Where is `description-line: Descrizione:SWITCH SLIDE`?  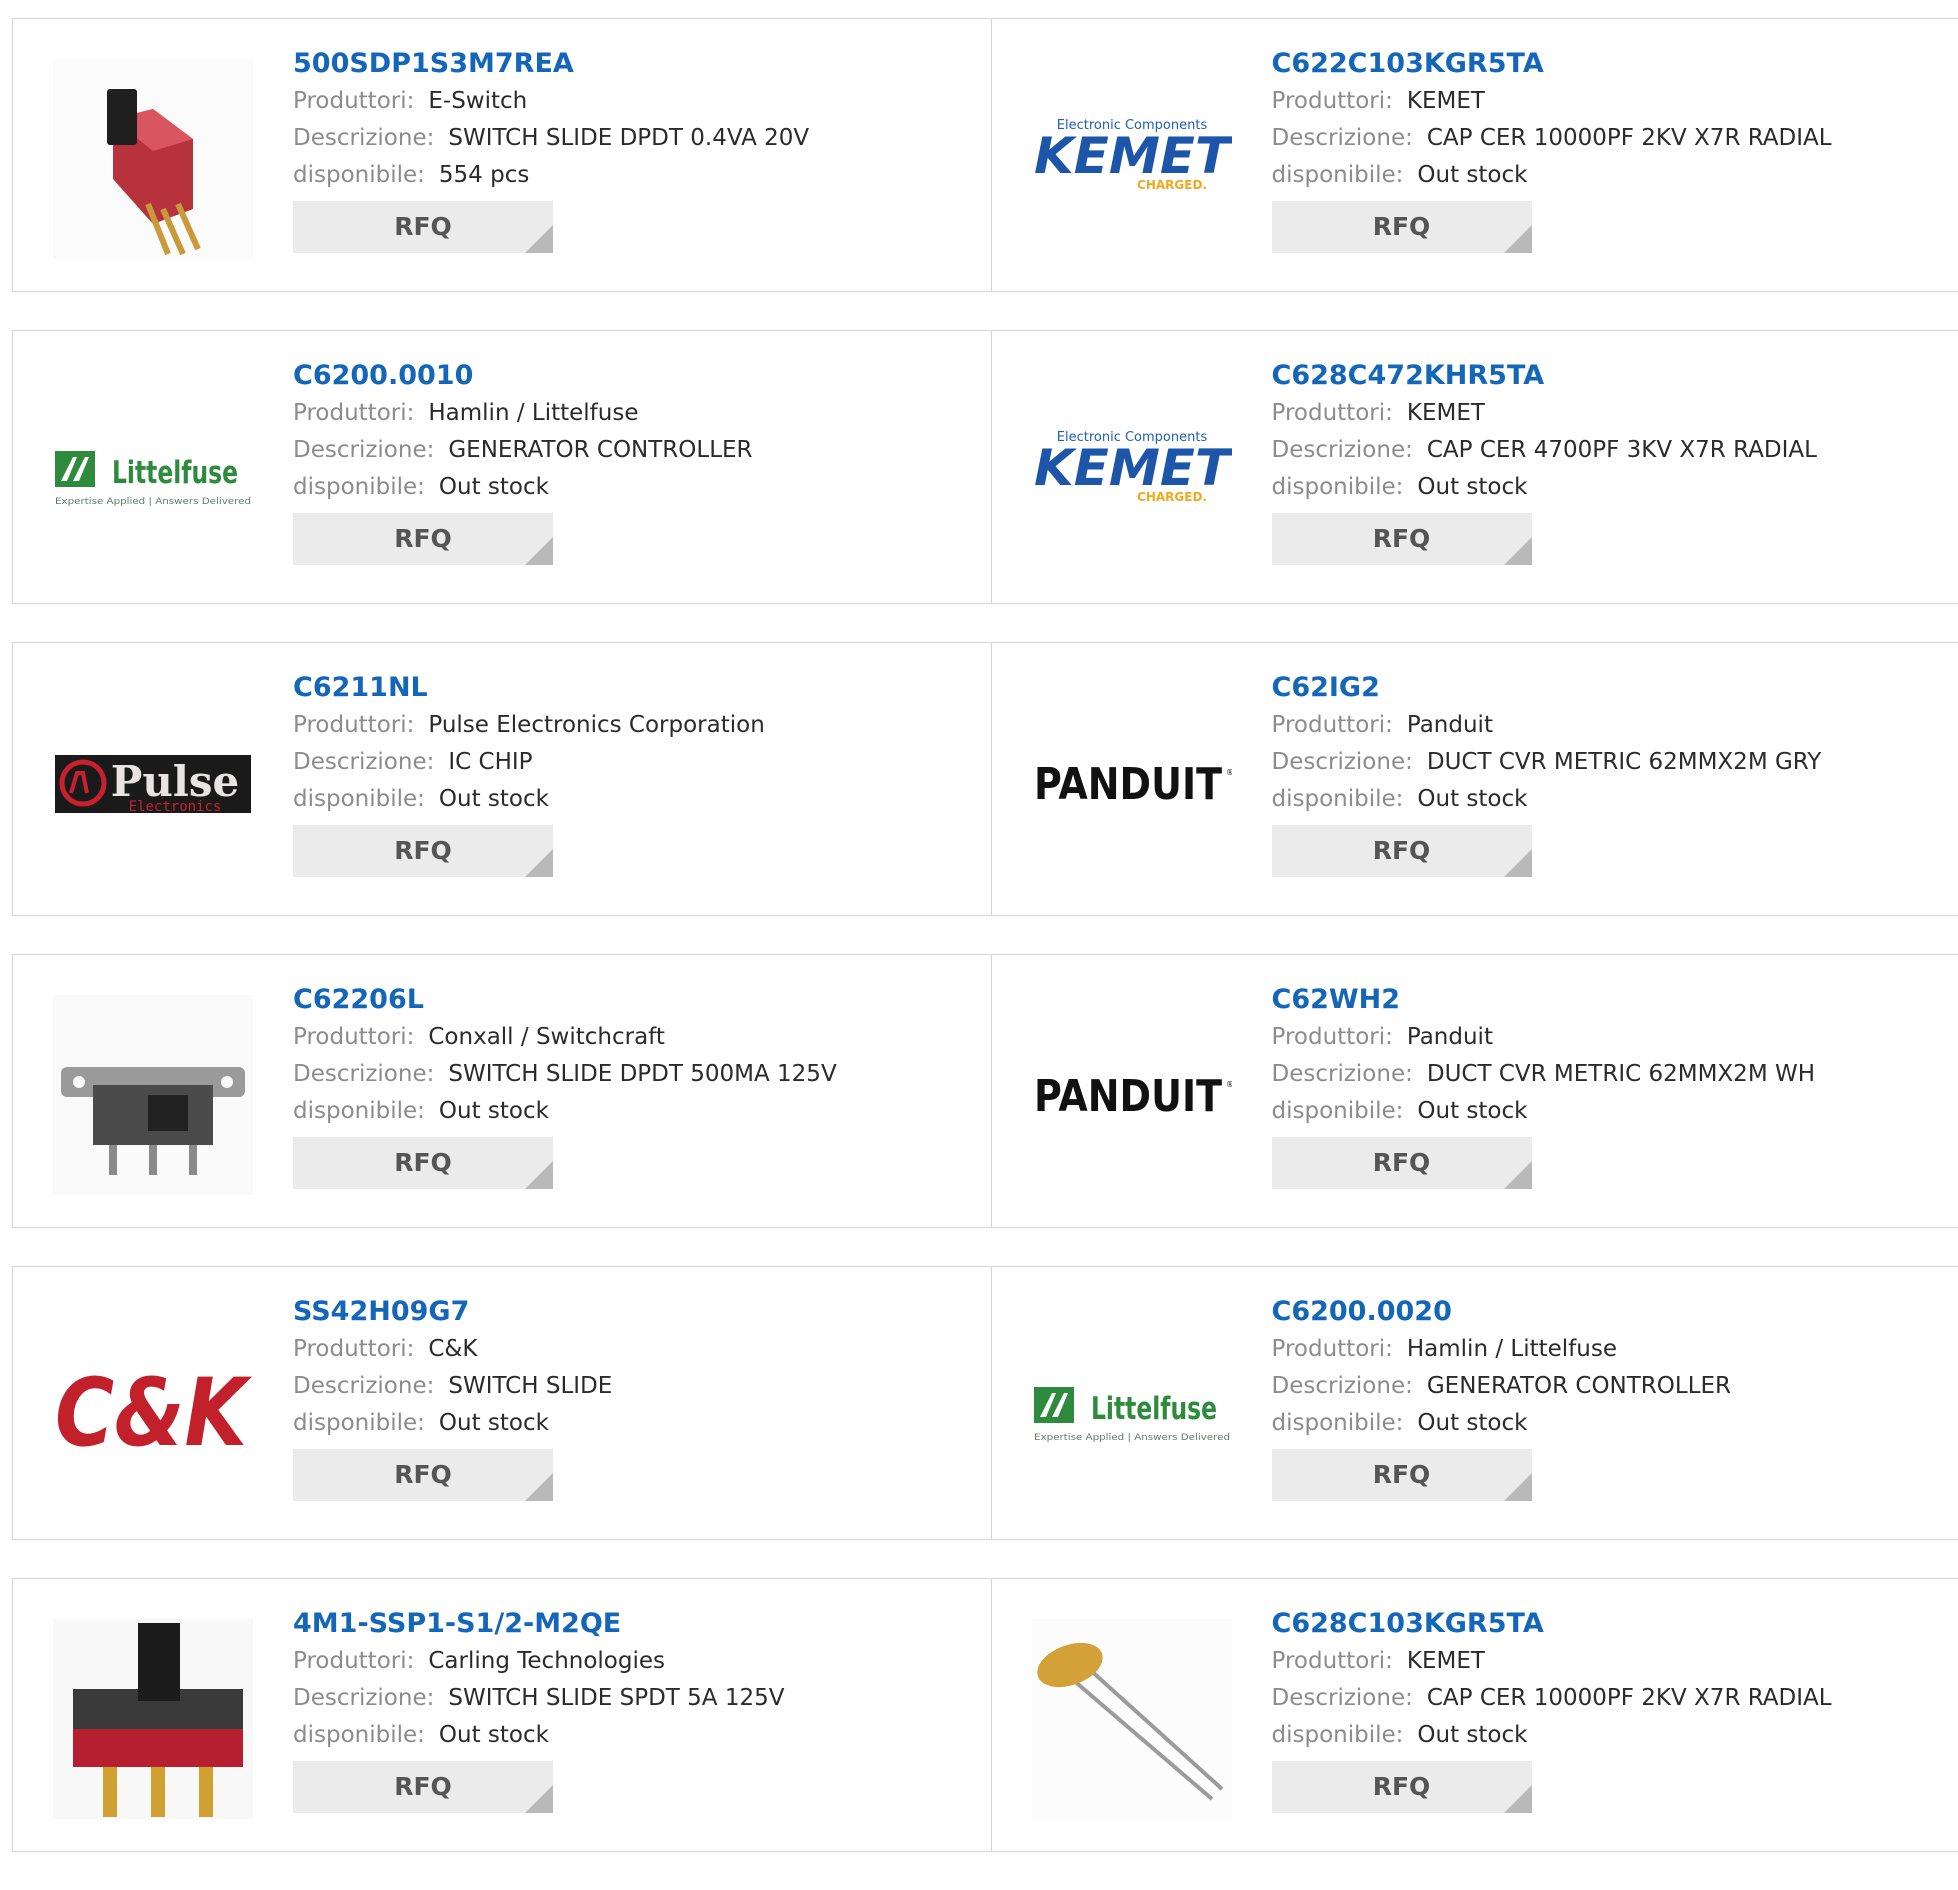 description-line: Descrizione:SWITCH SLIDE is located at coordinates (632, 1386).